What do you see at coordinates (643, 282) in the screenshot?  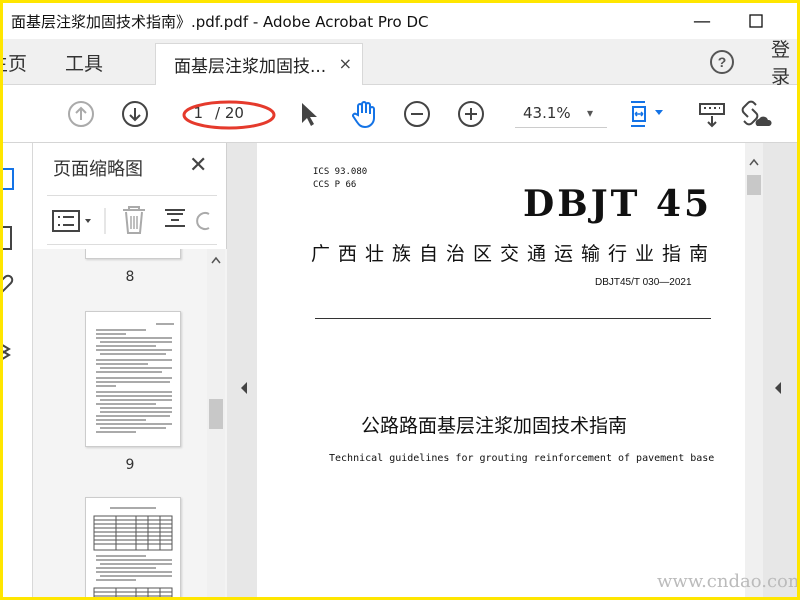 I see `standard-code: DBJT45/T 030—2021` at bounding box center [643, 282].